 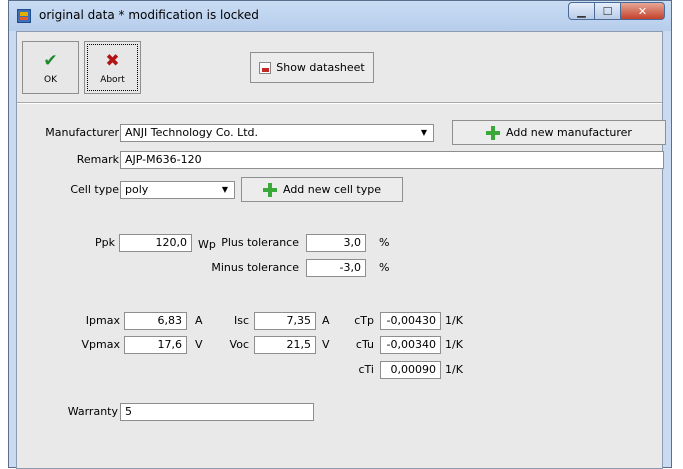 What do you see at coordinates (137, 189) in the screenshot?
I see `celltype-value: poly` at bounding box center [137, 189].